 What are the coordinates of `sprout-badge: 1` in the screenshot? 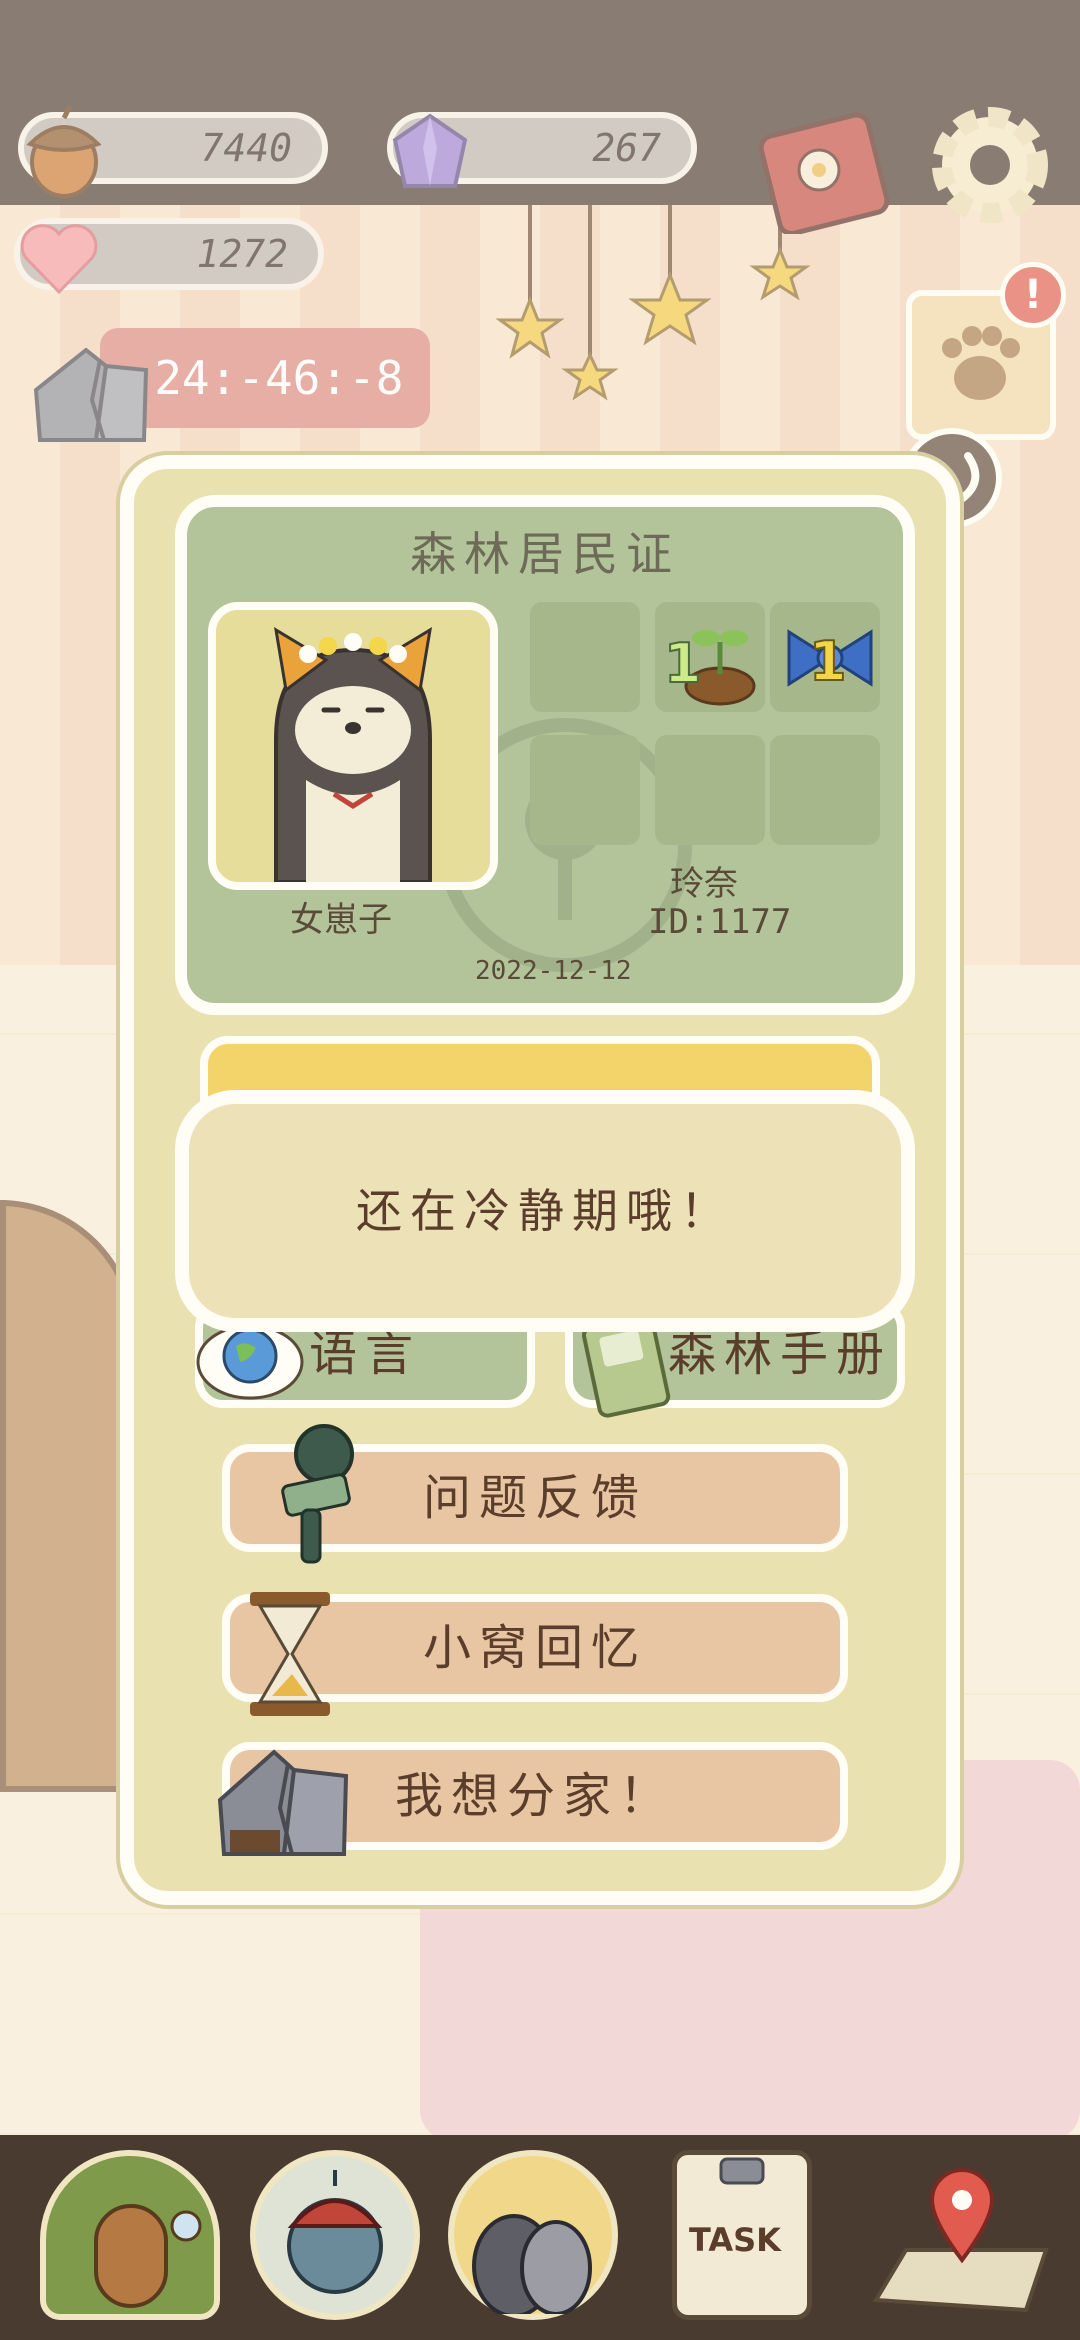 It's located at (715, 658).